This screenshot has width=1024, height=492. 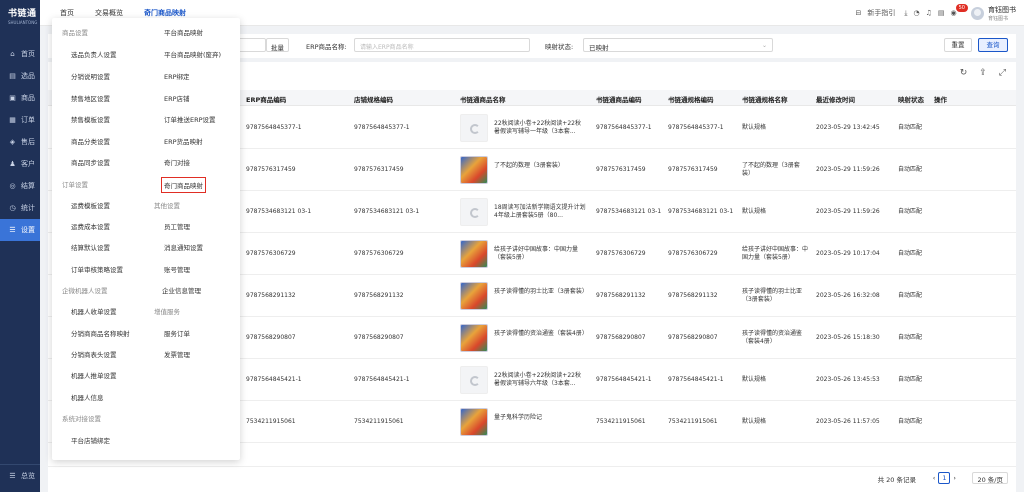 I want to click on tab-home: 首页, so click(x=67, y=13).